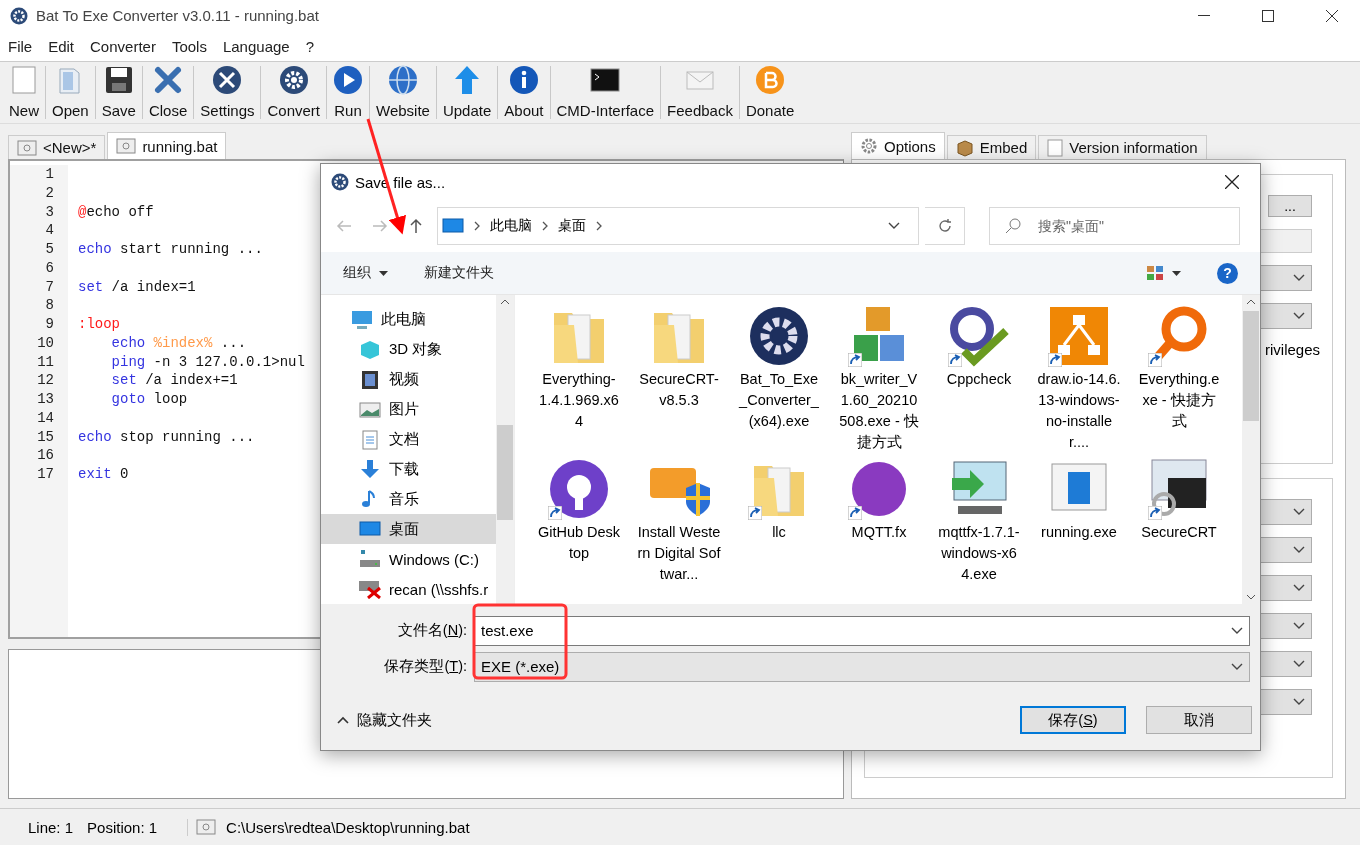 This screenshot has height=845, width=1360. I want to click on nav-item: 图片, so click(408, 409).